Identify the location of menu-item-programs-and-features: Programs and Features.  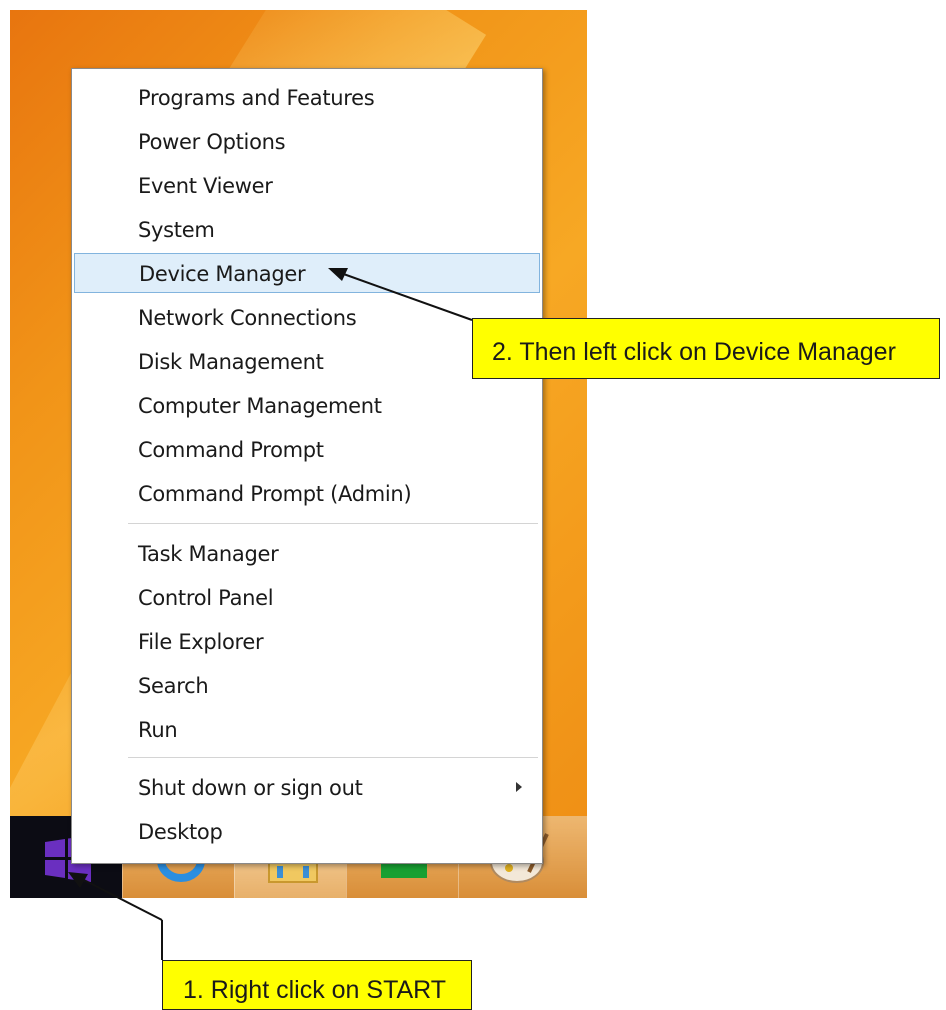
(307, 97).